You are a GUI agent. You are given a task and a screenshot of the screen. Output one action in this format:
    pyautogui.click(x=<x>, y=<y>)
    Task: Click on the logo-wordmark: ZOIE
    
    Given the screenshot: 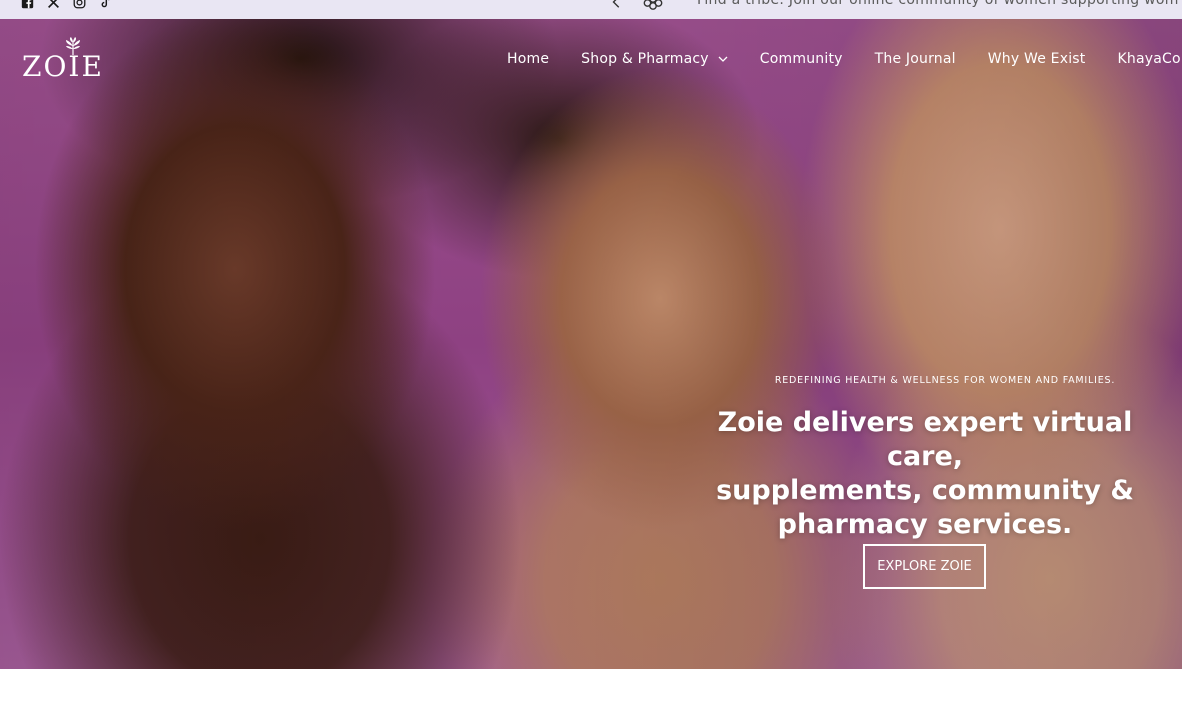 What is the action you would take?
    pyautogui.click(x=63, y=66)
    